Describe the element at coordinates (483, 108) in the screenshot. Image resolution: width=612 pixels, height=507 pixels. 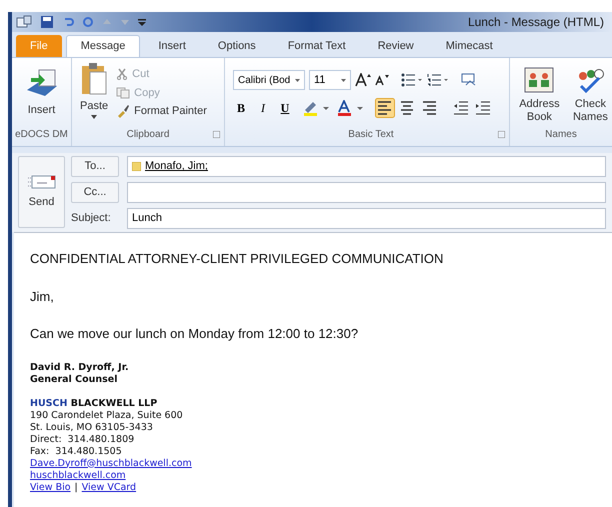
I see `increase-indent-icon` at that location.